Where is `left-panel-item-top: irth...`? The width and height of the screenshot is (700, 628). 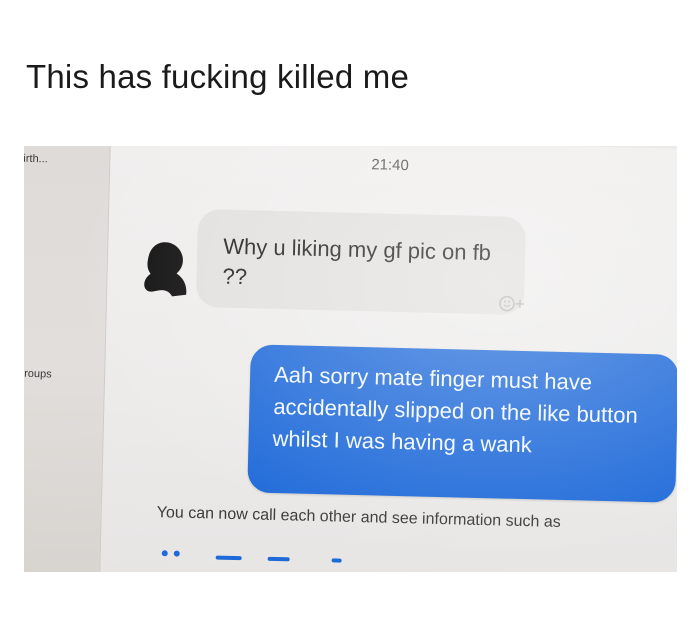
left-panel-item-top: irth... is located at coordinates (36, 159).